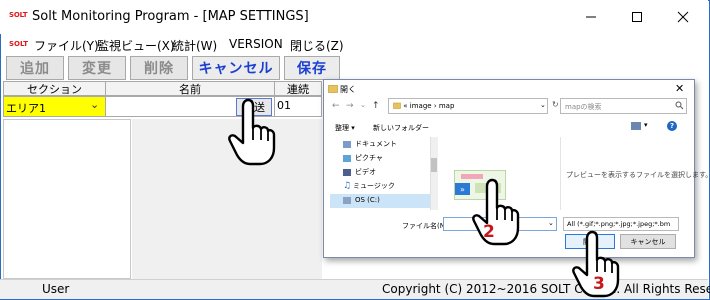  What do you see at coordinates (97, 68) in the screenshot?
I see `edit-button: 変更` at bounding box center [97, 68].